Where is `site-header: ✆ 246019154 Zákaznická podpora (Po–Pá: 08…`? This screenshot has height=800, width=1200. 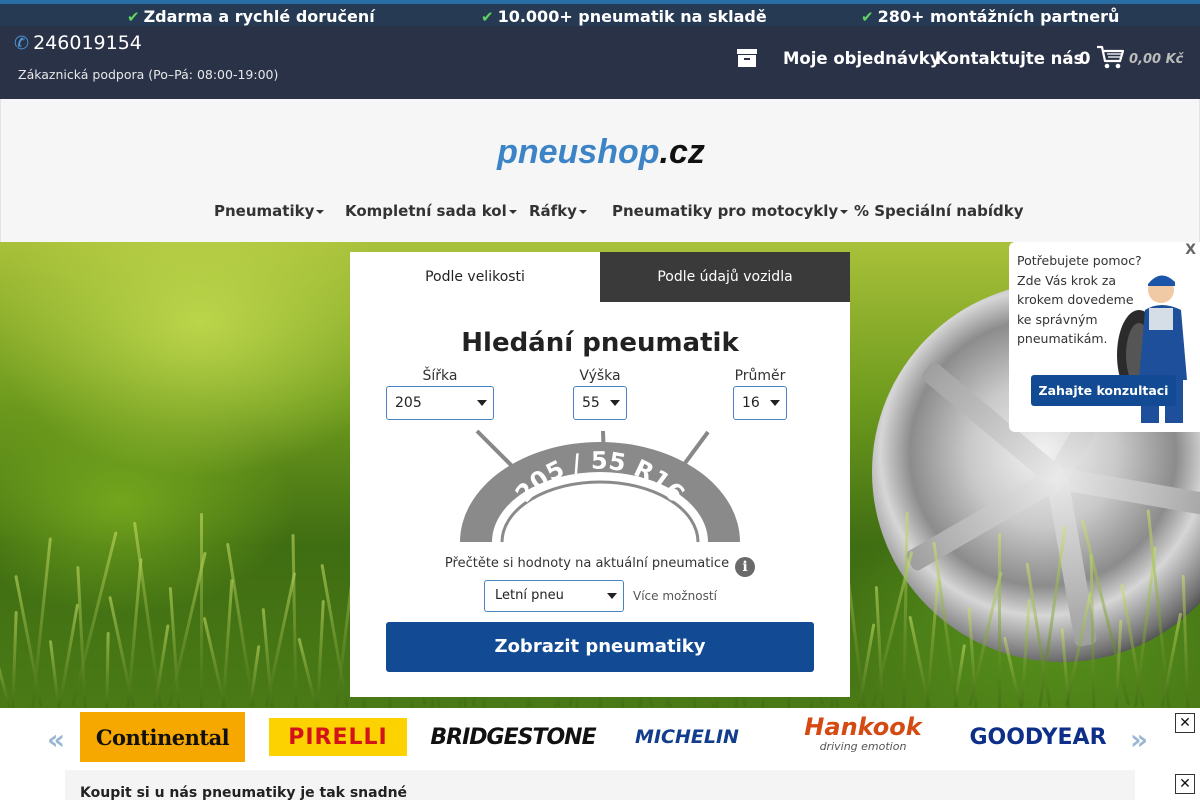
site-header: ✆ 246019154 Zákaznická podpora (Po–Pá: 08… is located at coordinates (600, 62).